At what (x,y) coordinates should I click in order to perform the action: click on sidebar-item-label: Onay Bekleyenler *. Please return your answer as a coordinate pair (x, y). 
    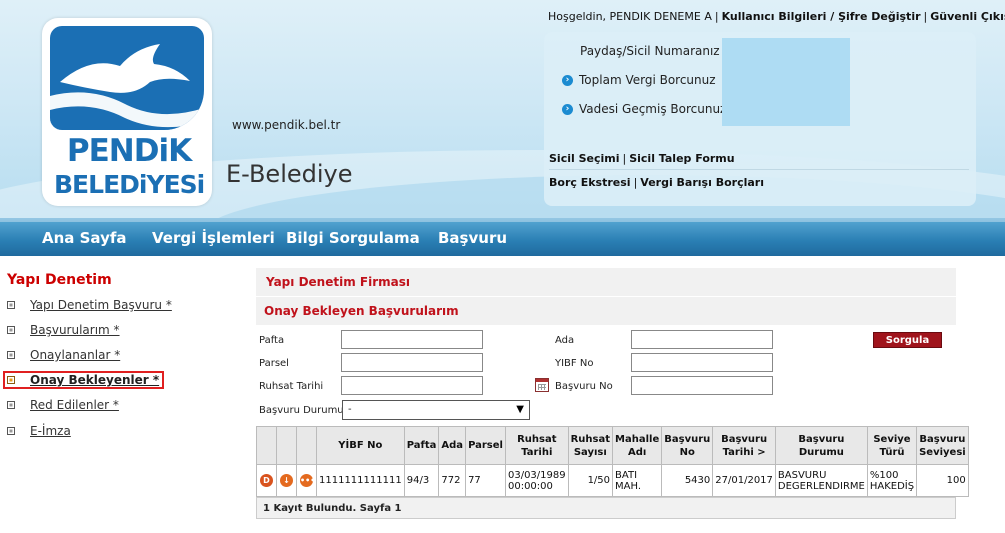
    Looking at the image, I should click on (95, 380).